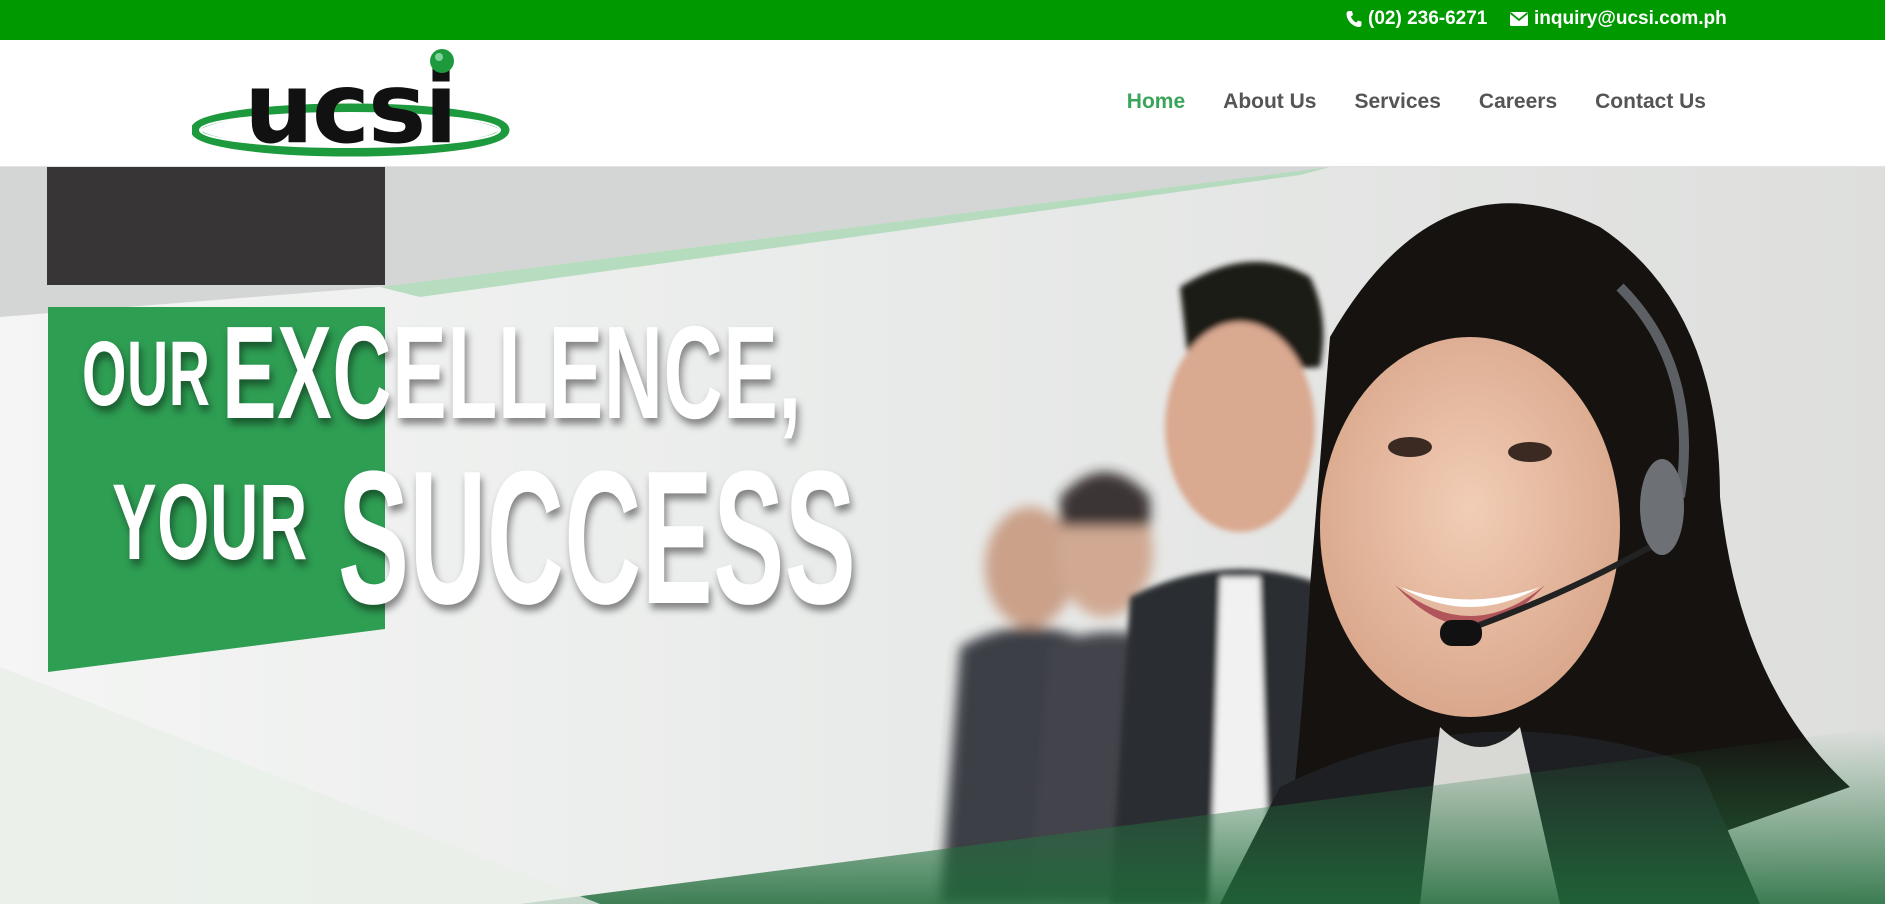  Describe the element at coordinates (512, 372) in the screenshot. I see `headline-excellence: EXCELLENCE,` at that location.